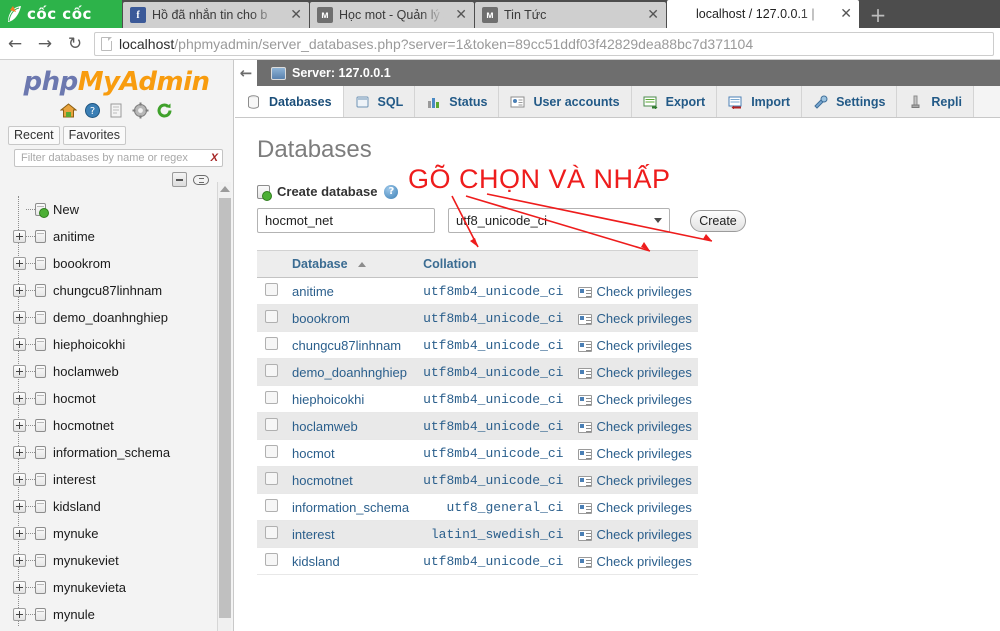 This screenshot has height=631, width=1000. What do you see at coordinates (68, 110) in the screenshot?
I see `home-icon` at bounding box center [68, 110].